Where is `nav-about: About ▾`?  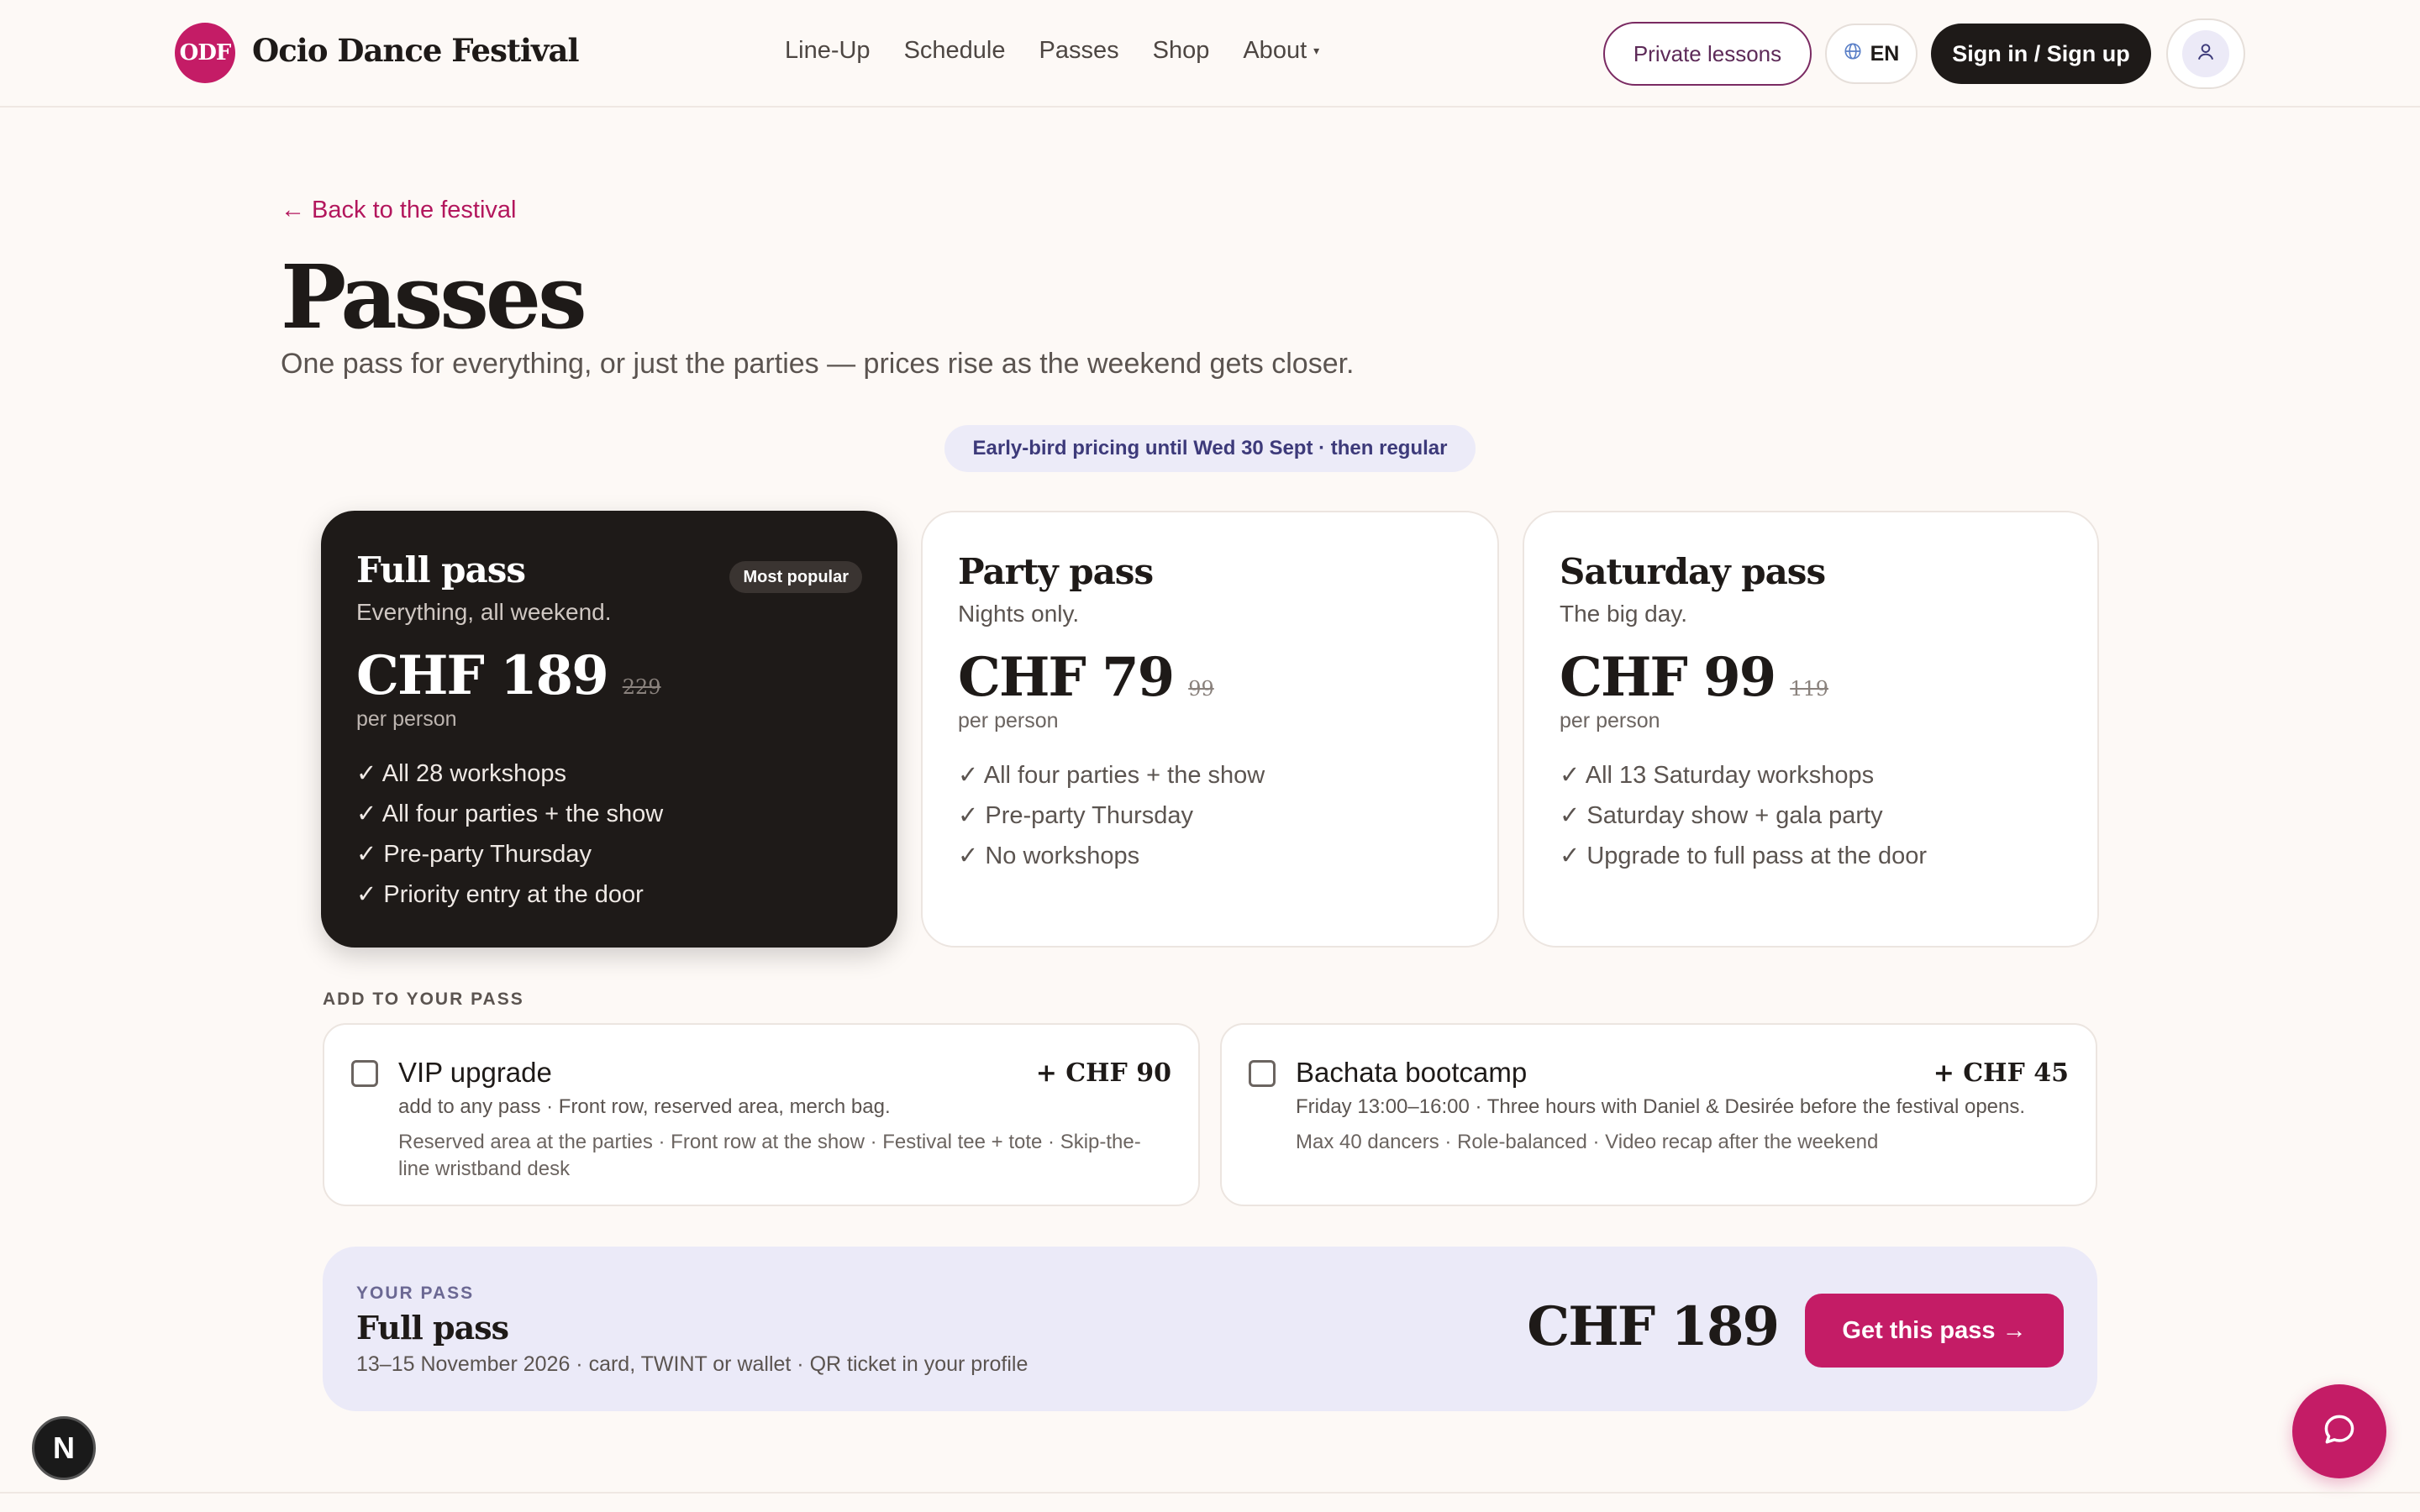 nav-about: About ▾ is located at coordinates (1281, 51).